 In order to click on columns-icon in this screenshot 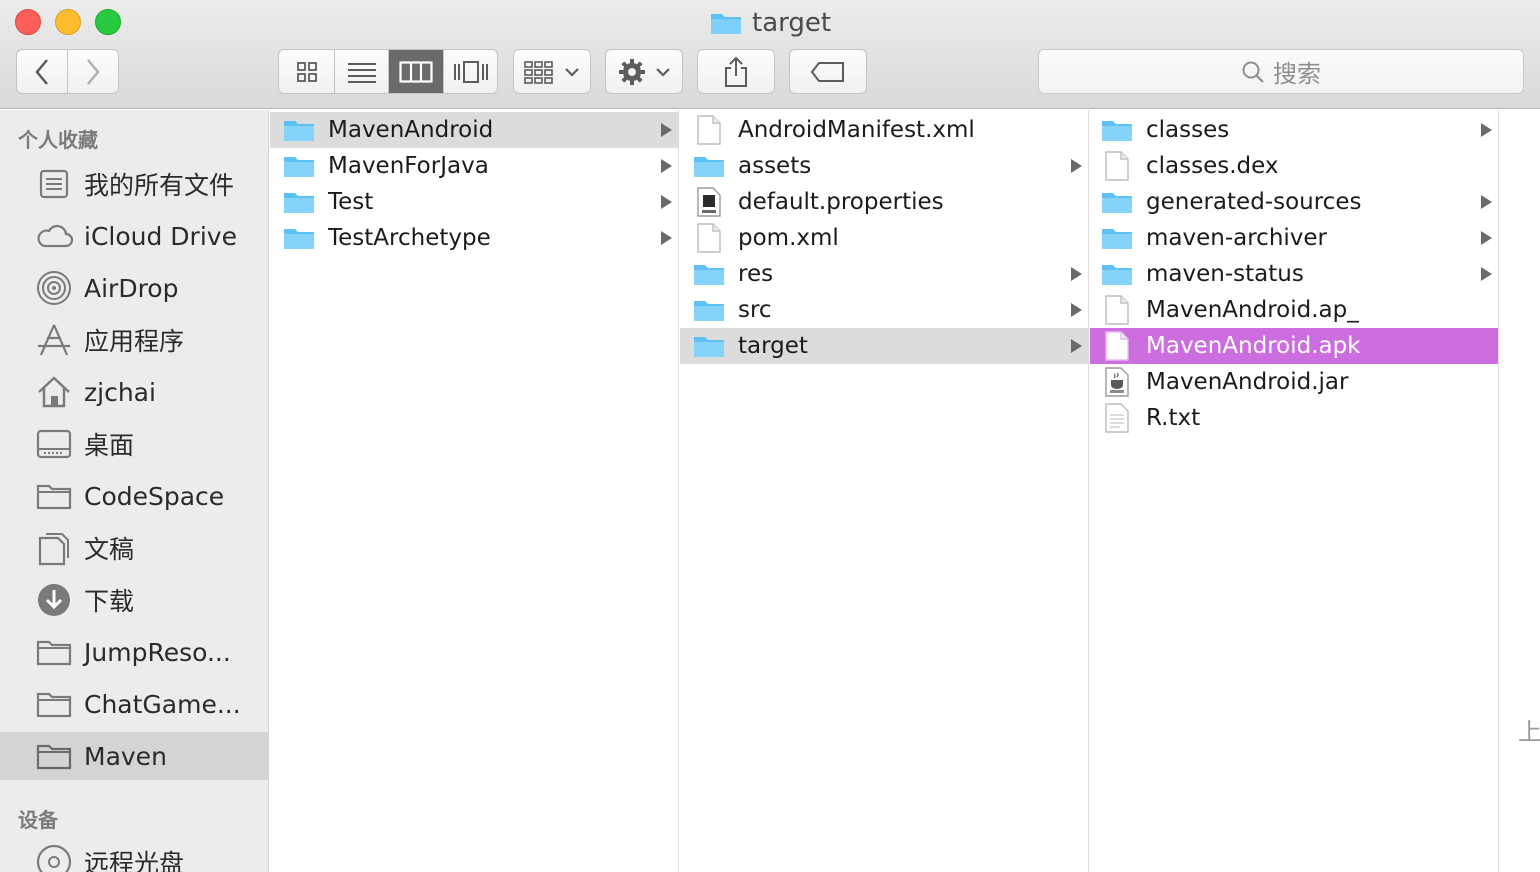, I will do `click(416, 71)`.